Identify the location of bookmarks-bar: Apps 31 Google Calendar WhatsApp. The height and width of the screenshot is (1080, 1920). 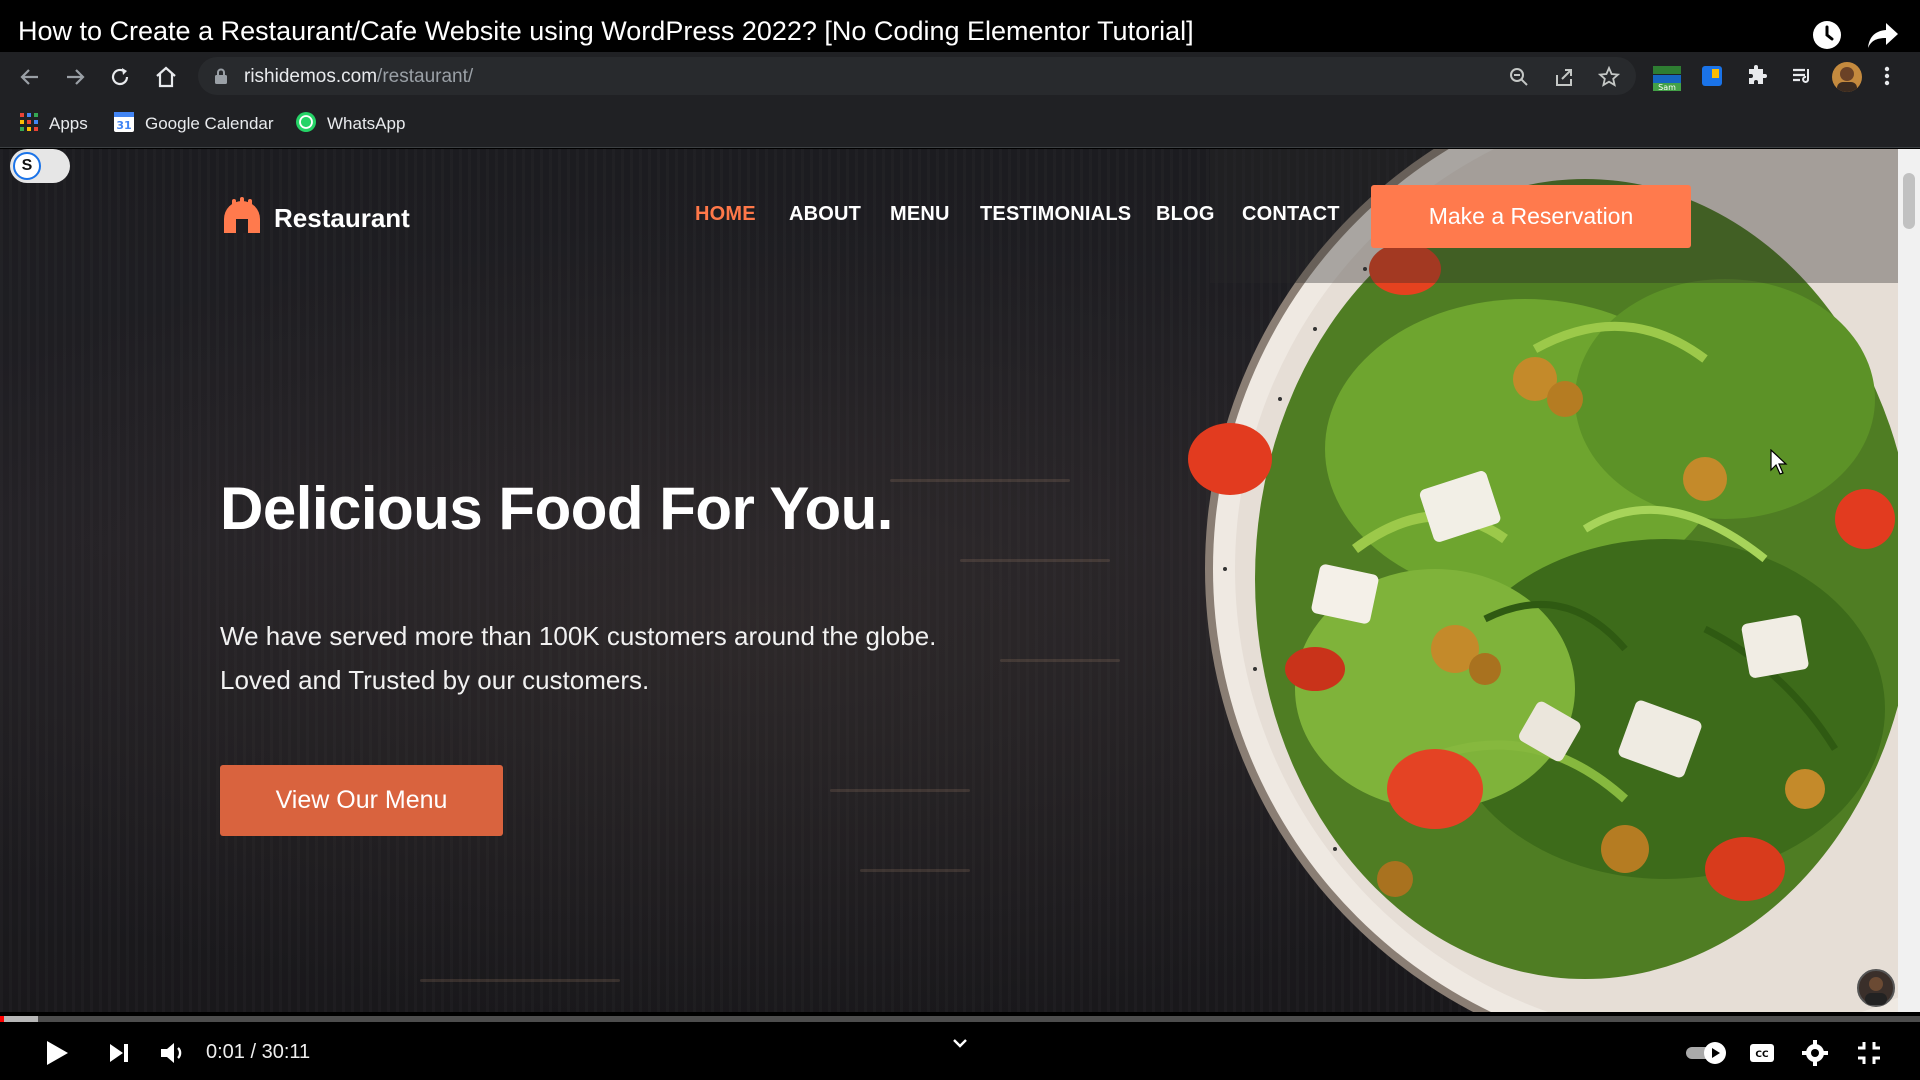
(960, 124).